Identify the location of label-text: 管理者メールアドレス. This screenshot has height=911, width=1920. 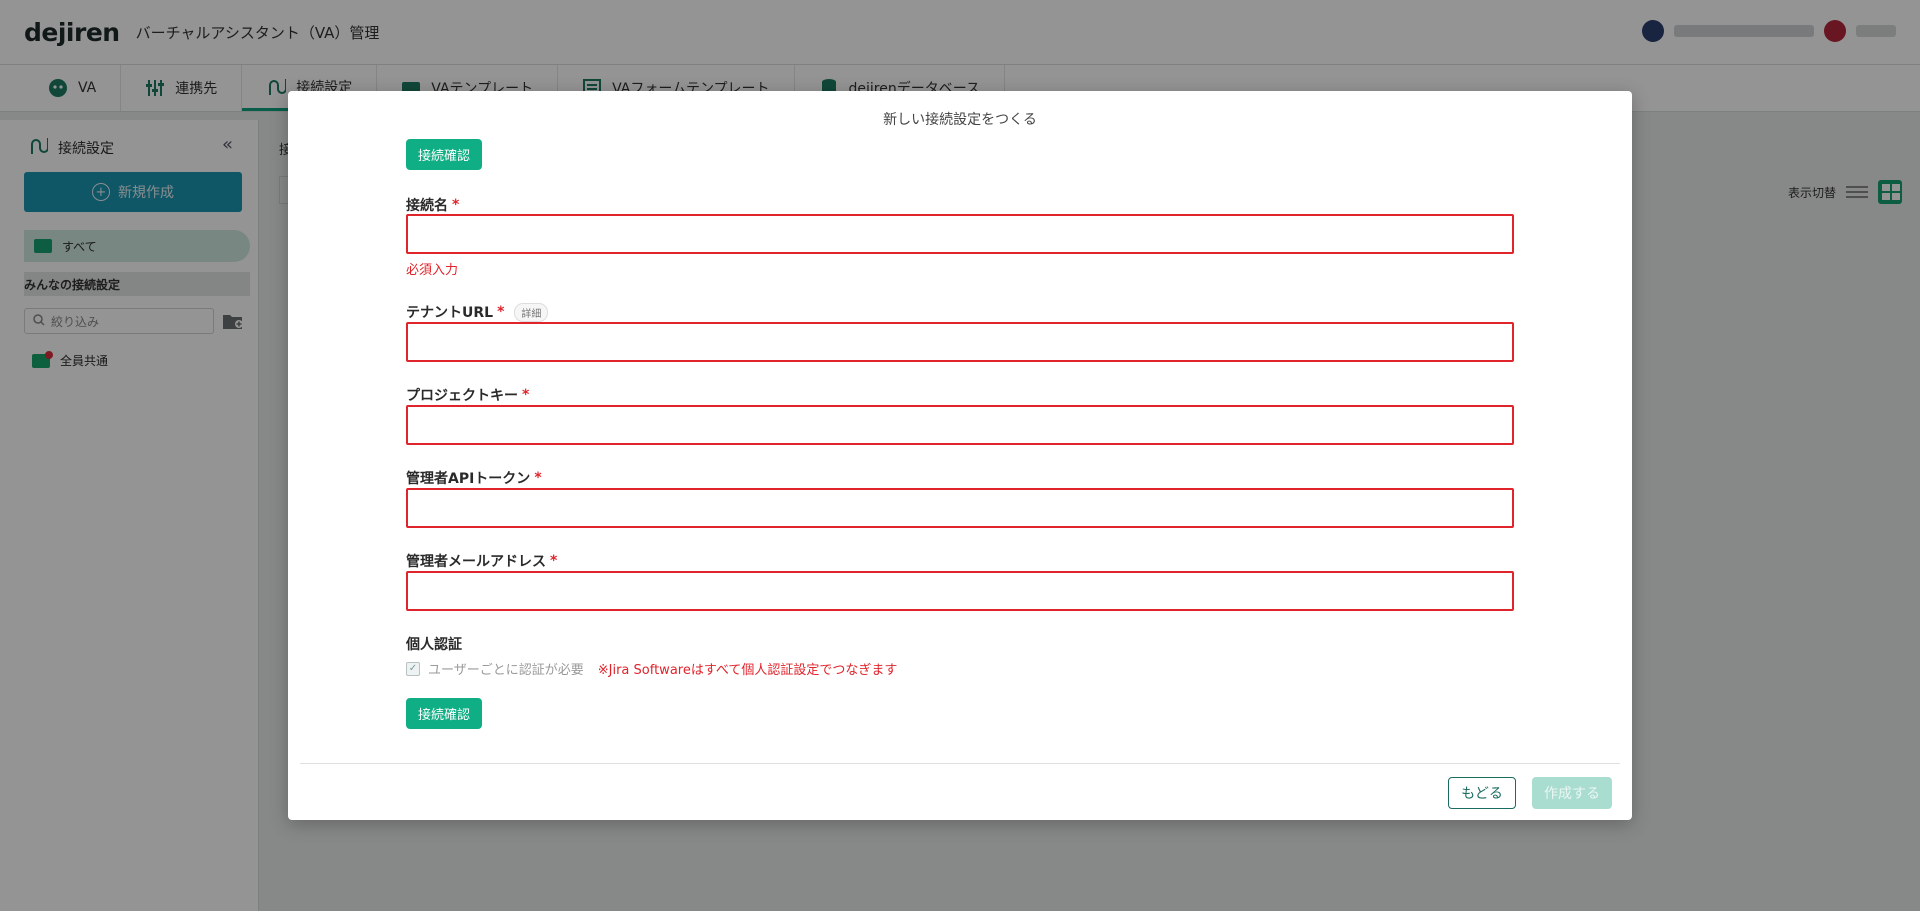
(476, 562).